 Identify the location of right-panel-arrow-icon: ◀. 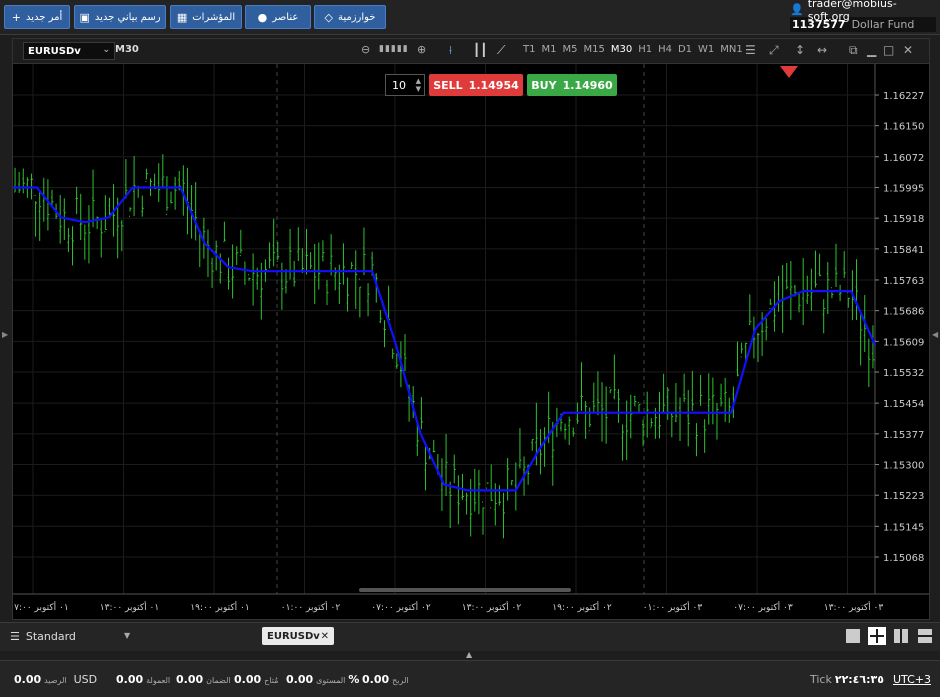
(935, 334).